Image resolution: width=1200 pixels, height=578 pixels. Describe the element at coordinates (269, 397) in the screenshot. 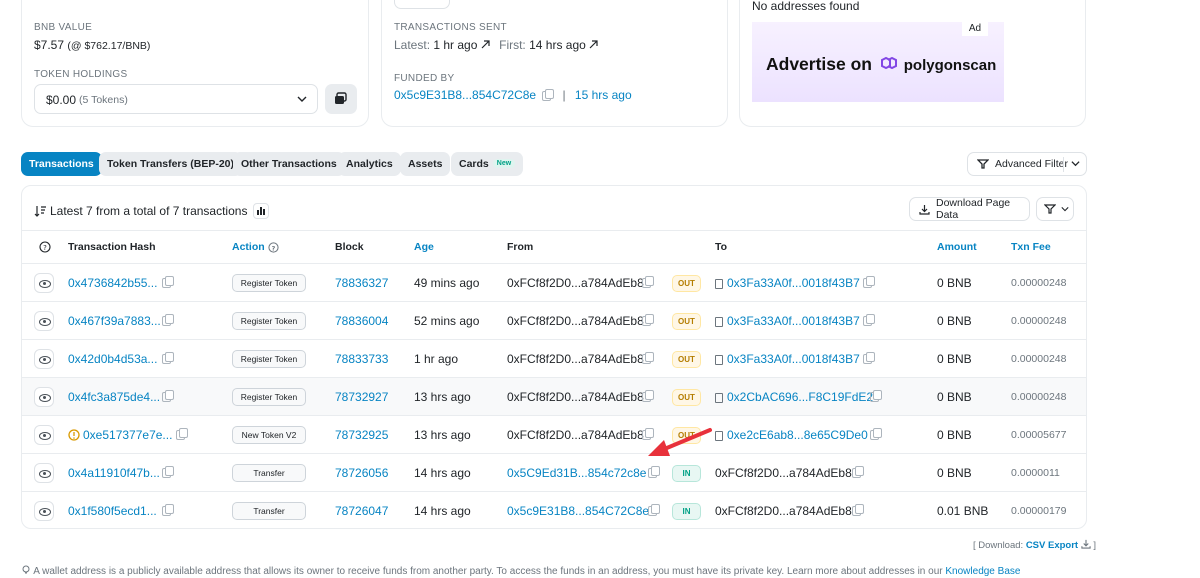

I see `method-badge: Register Token` at that location.